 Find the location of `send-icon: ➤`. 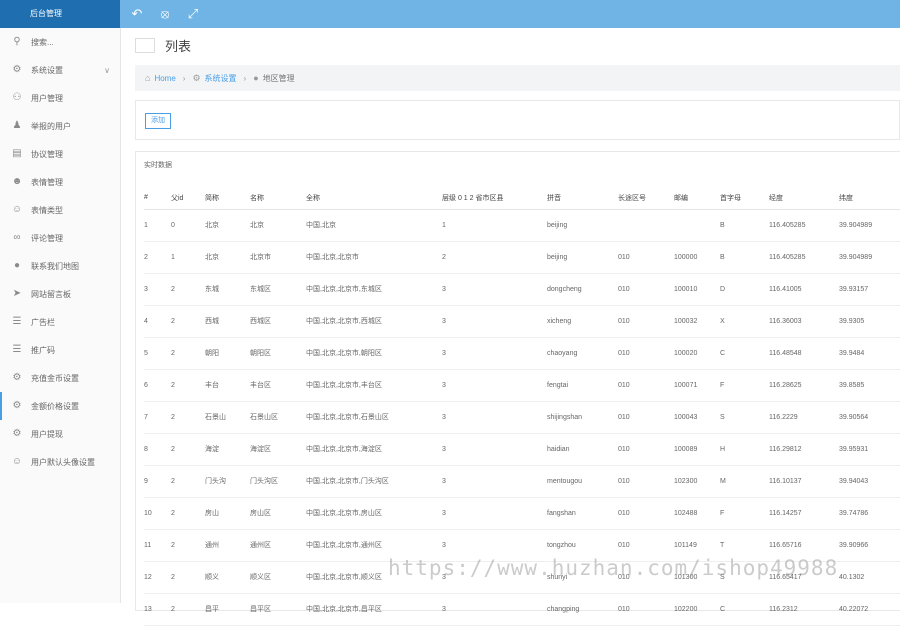

send-icon: ➤ is located at coordinates (17, 293).